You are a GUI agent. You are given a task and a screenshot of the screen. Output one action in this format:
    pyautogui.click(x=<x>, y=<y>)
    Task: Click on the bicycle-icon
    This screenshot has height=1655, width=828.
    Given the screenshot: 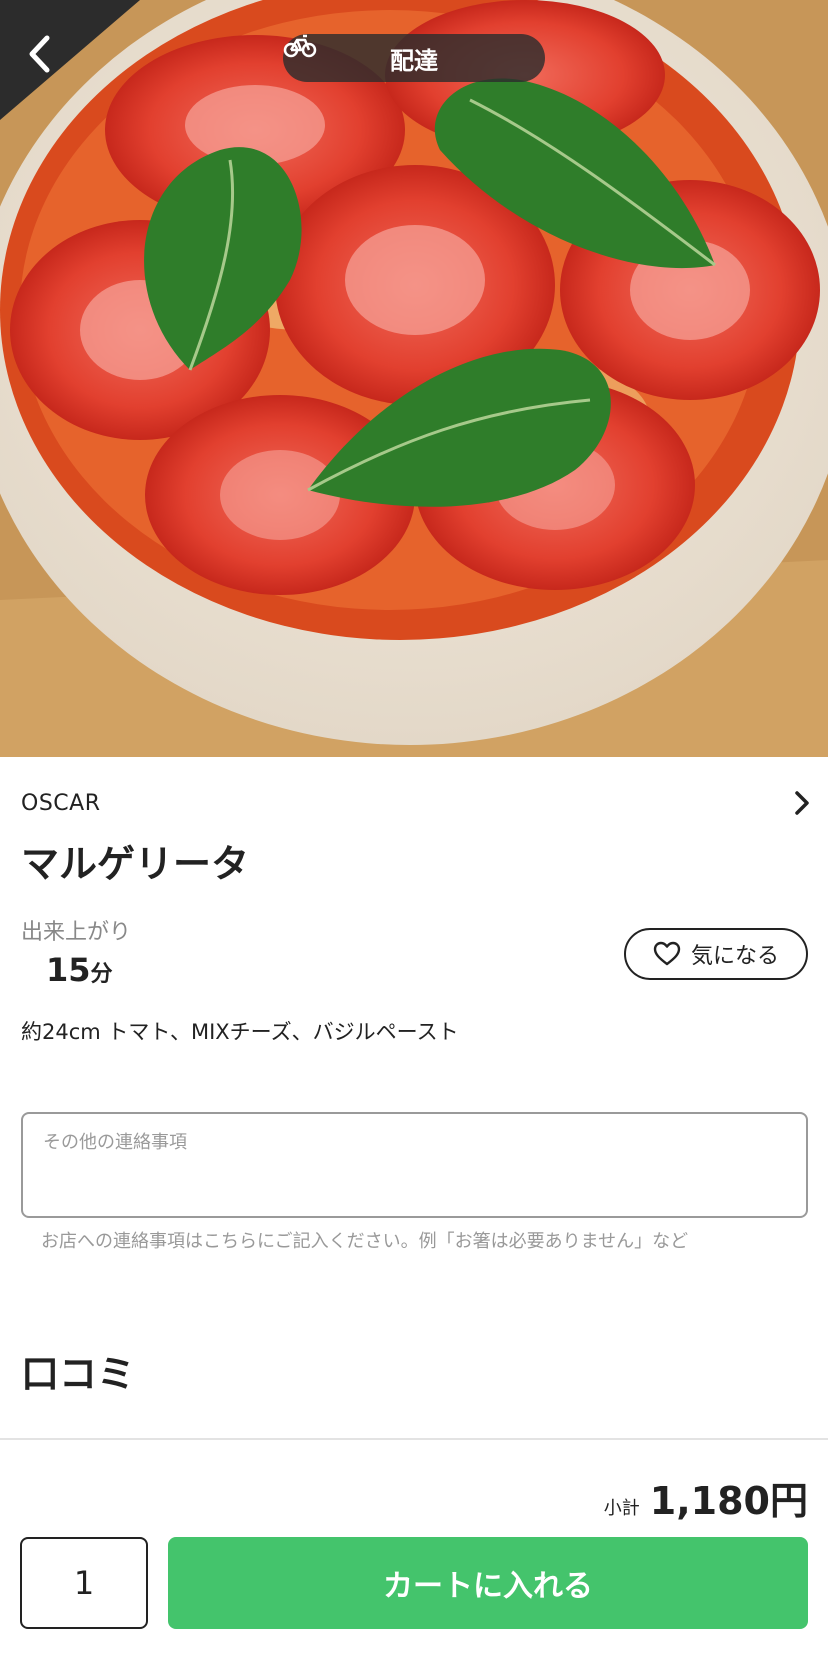 What is the action you would take?
    pyautogui.click(x=300, y=46)
    